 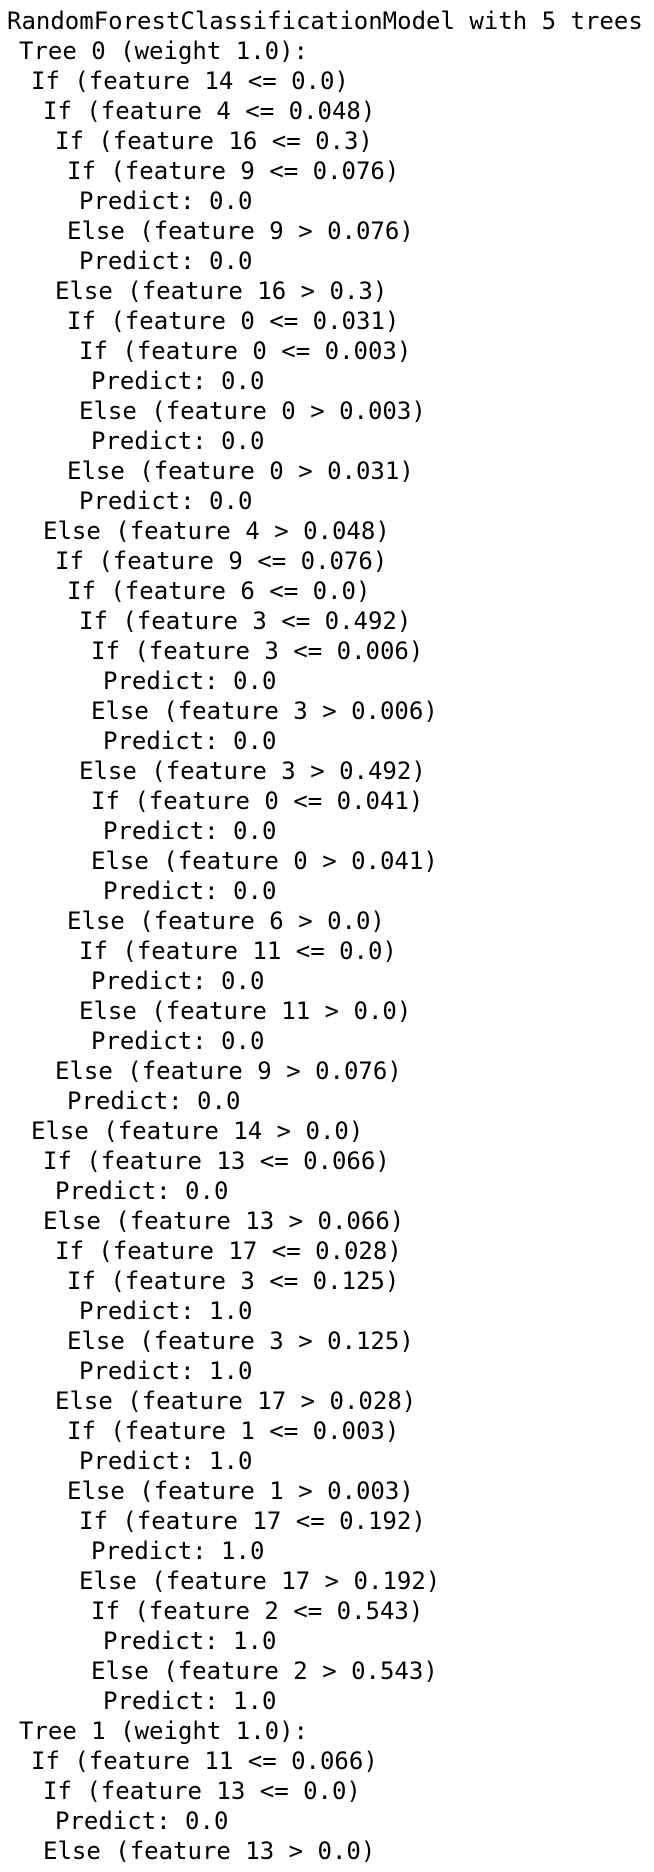 What do you see at coordinates (197, 1131) in the screenshot?
I see `tree-line: Else (feature 14 > 0.0)` at bounding box center [197, 1131].